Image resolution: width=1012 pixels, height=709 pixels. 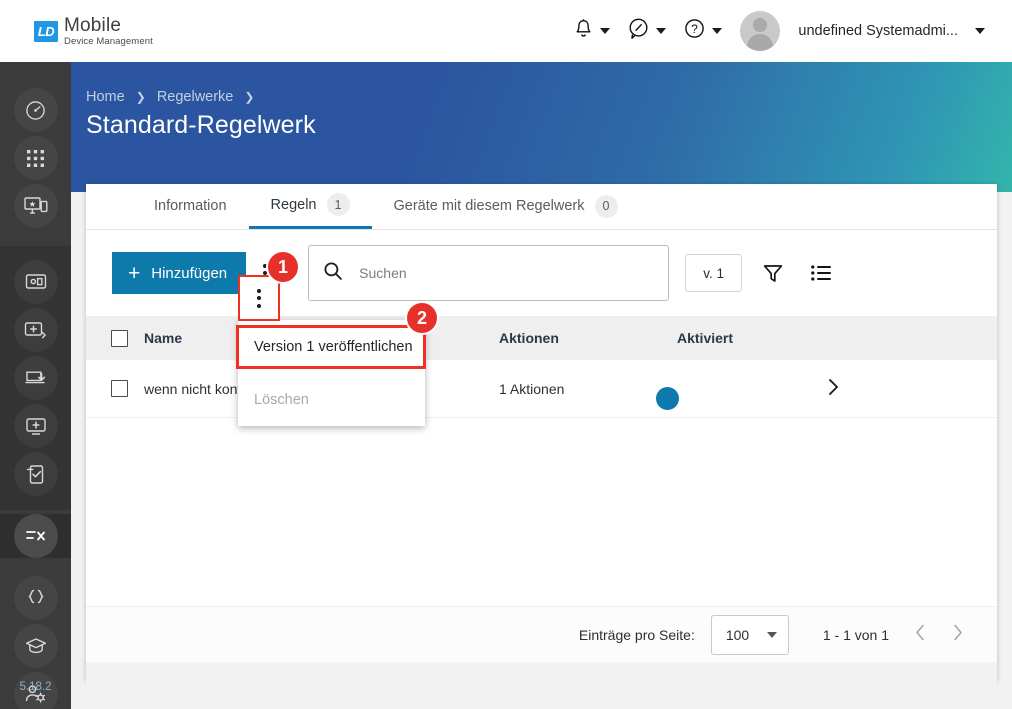 What do you see at coordinates (422, 318) in the screenshot?
I see `annotation-badge-2: 2` at bounding box center [422, 318].